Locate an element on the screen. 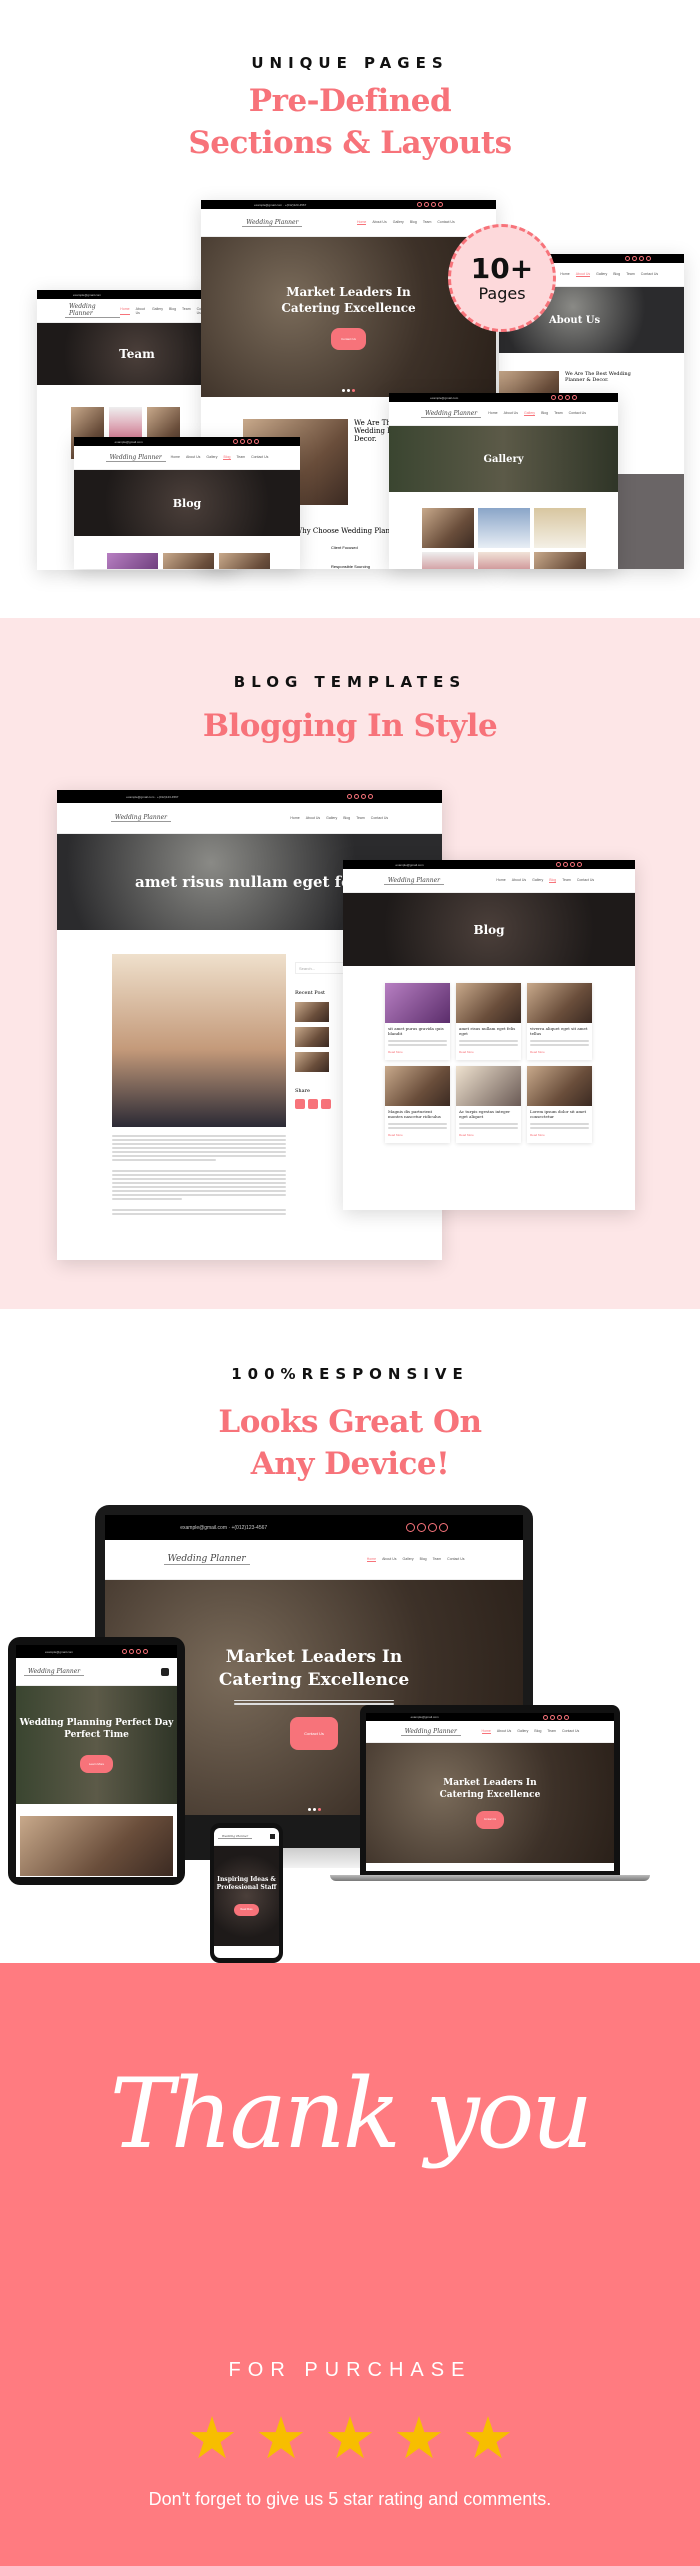 This screenshot has width=700, height=2566. hero-title: Blog is located at coordinates (187, 503).